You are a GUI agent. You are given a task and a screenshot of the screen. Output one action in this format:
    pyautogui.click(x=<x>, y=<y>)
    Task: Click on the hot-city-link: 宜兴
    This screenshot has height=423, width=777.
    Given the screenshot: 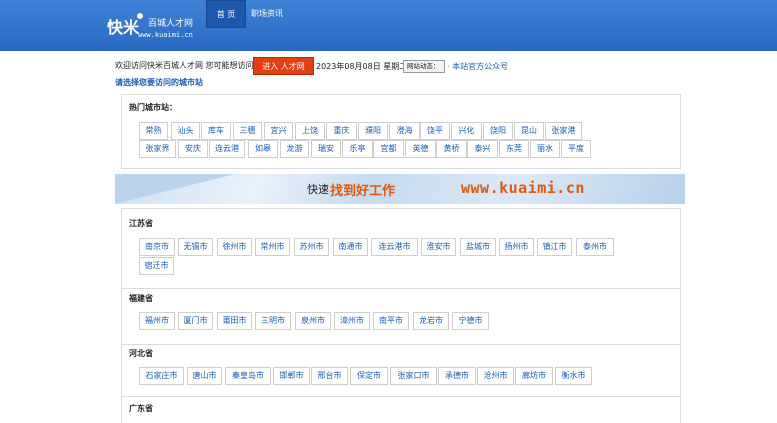 What is the action you would take?
    pyautogui.click(x=278, y=131)
    